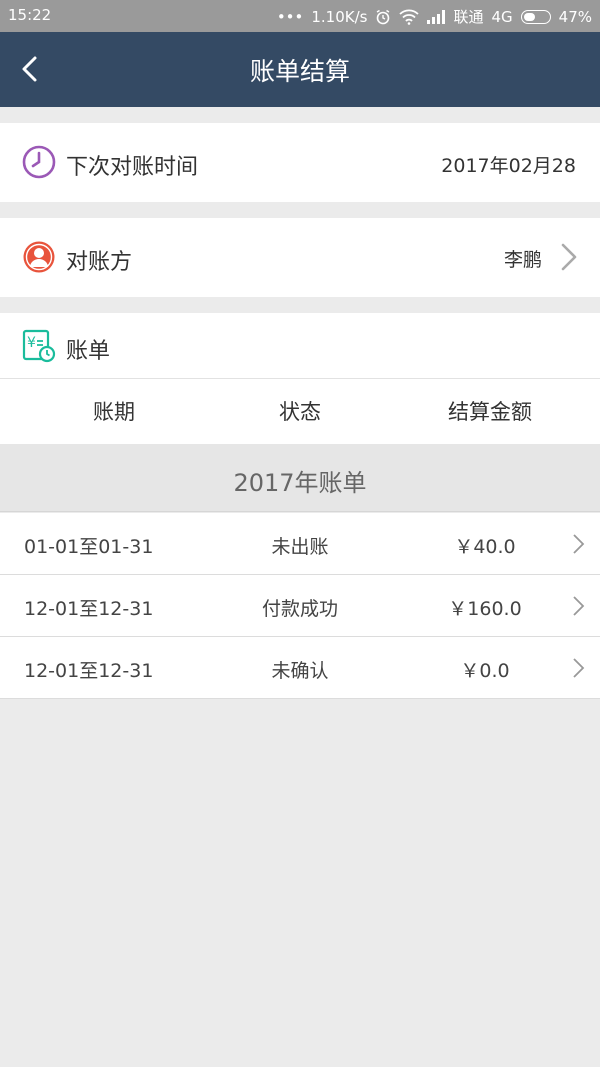  I want to click on bill-amount: ￥0.0, so click(485, 671).